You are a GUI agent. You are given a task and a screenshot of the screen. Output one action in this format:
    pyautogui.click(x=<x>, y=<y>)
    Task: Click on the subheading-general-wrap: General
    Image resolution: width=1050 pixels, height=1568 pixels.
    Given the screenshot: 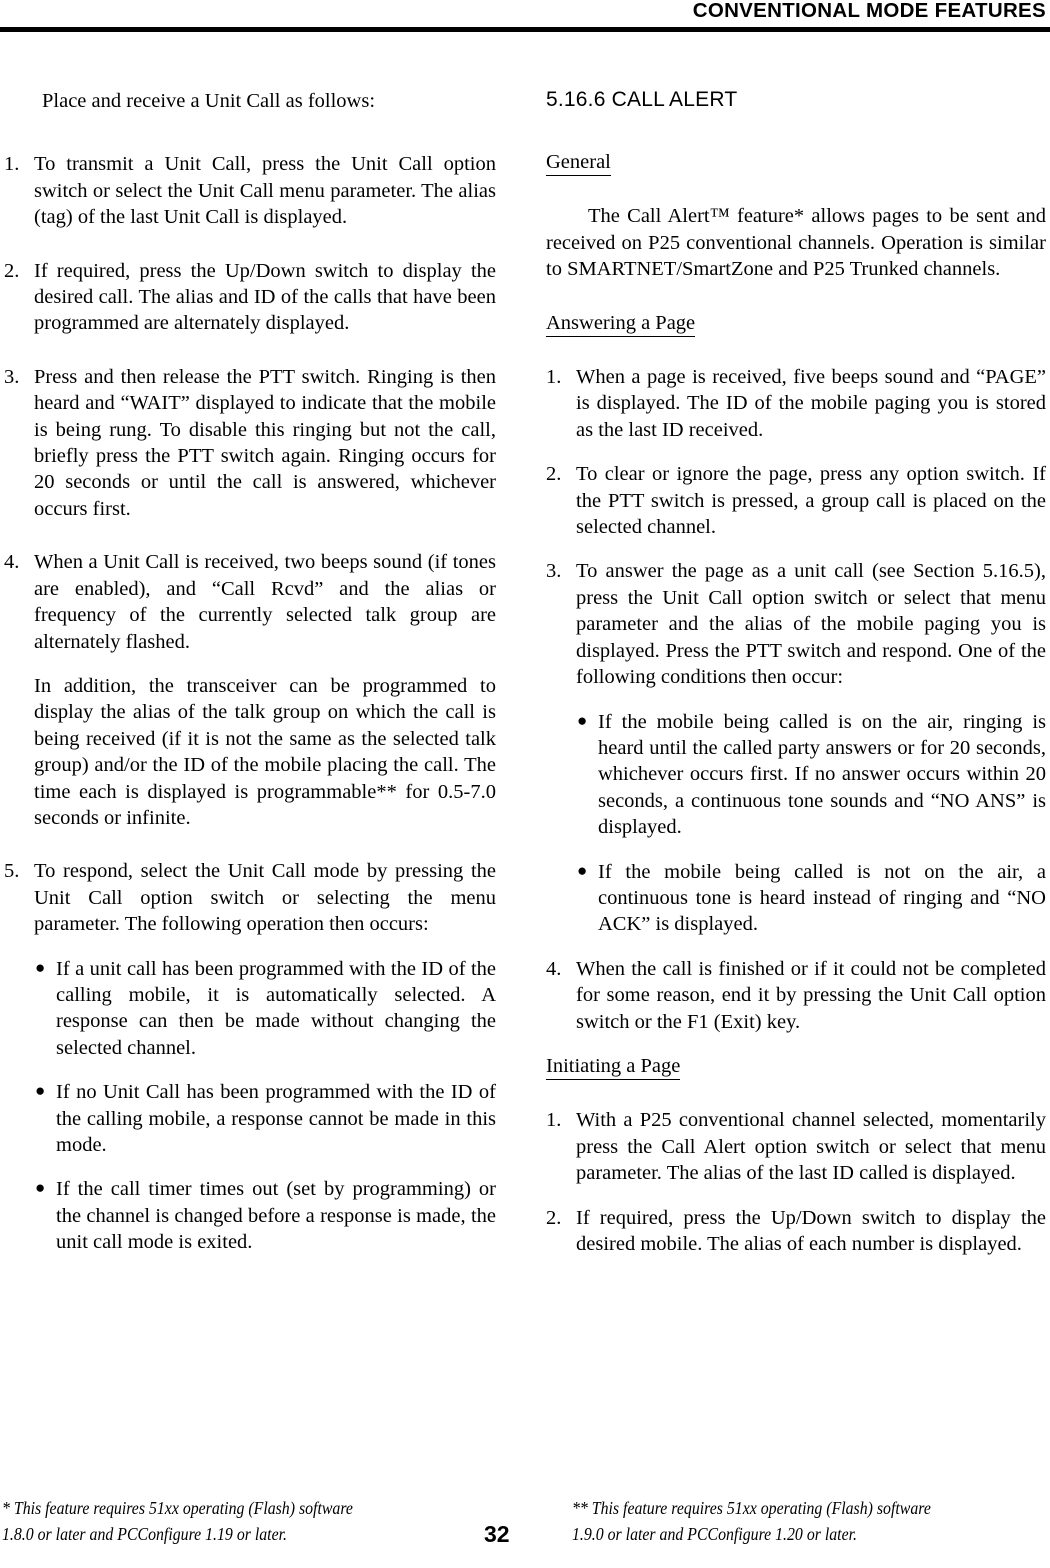 What is the action you would take?
    pyautogui.click(x=796, y=163)
    